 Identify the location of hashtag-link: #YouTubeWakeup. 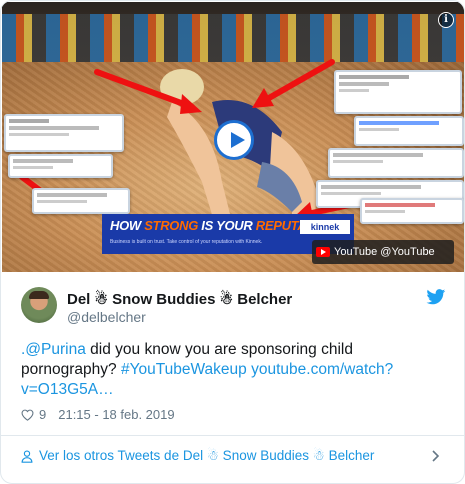
(184, 369).